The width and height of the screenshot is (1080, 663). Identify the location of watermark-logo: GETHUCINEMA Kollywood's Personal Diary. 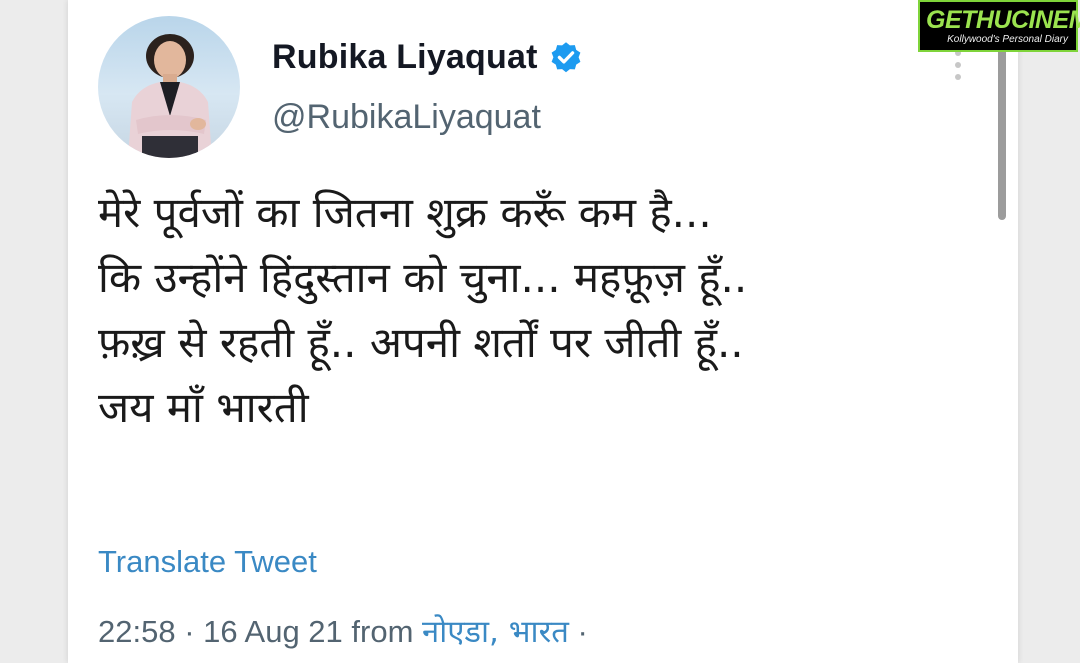
(999, 26).